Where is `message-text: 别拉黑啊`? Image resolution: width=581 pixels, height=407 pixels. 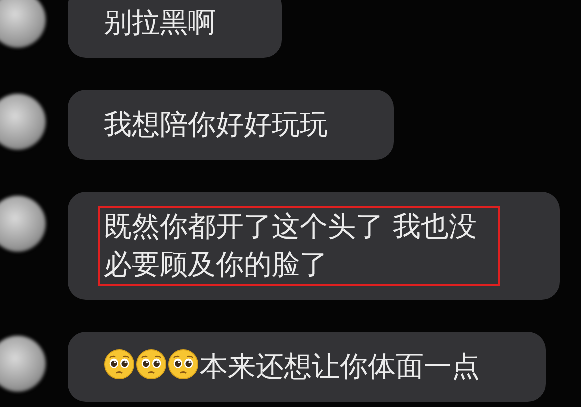 message-text: 别拉黑啊 is located at coordinates (160, 22).